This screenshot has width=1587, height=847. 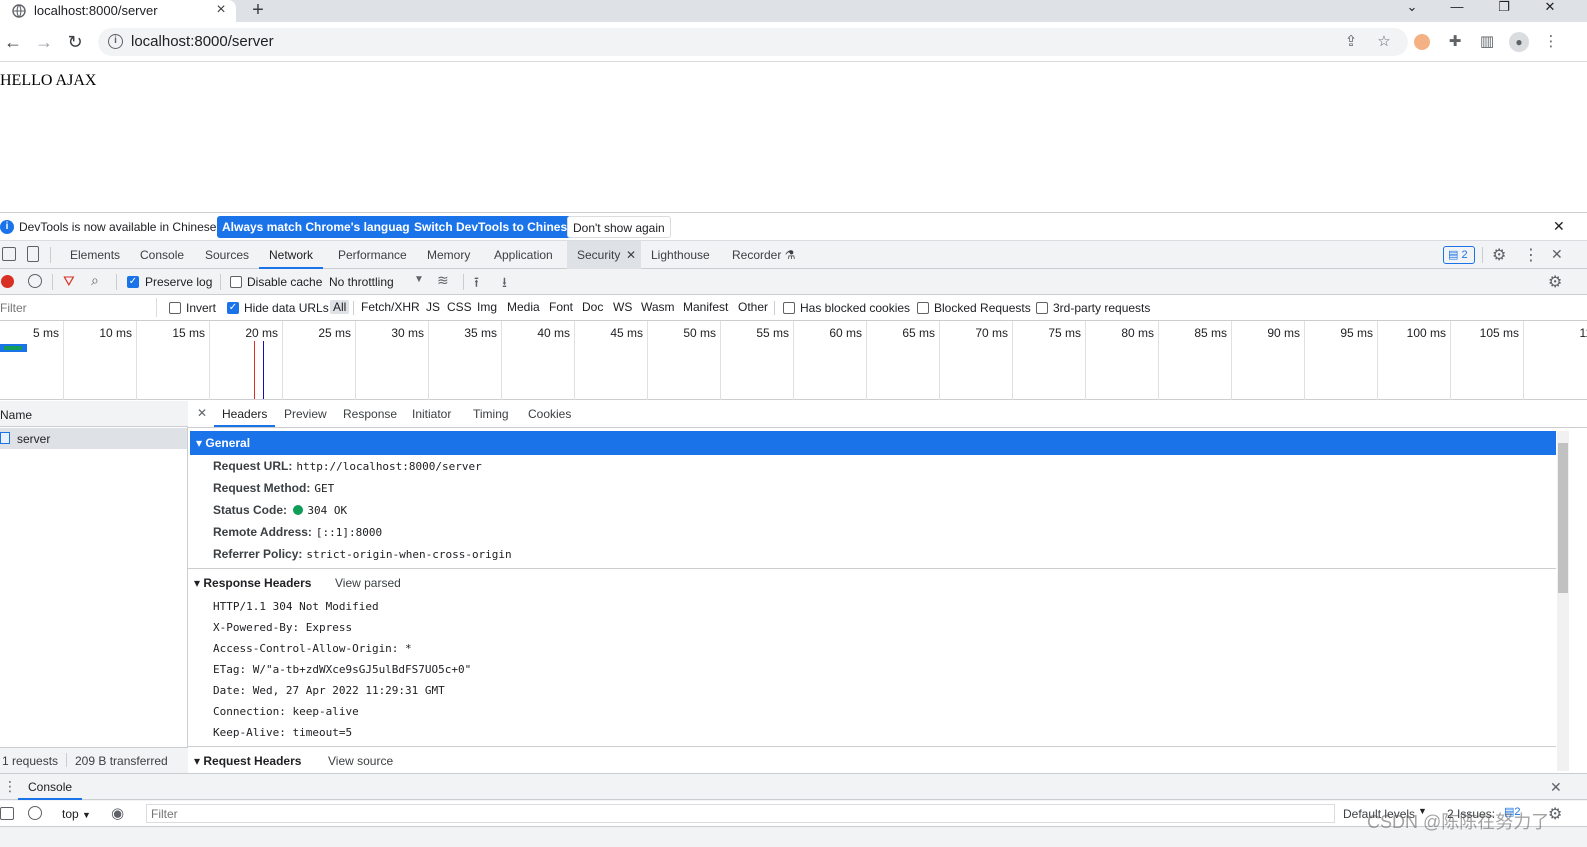 I want to click on context-select: top ▼, so click(x=76, y=814).